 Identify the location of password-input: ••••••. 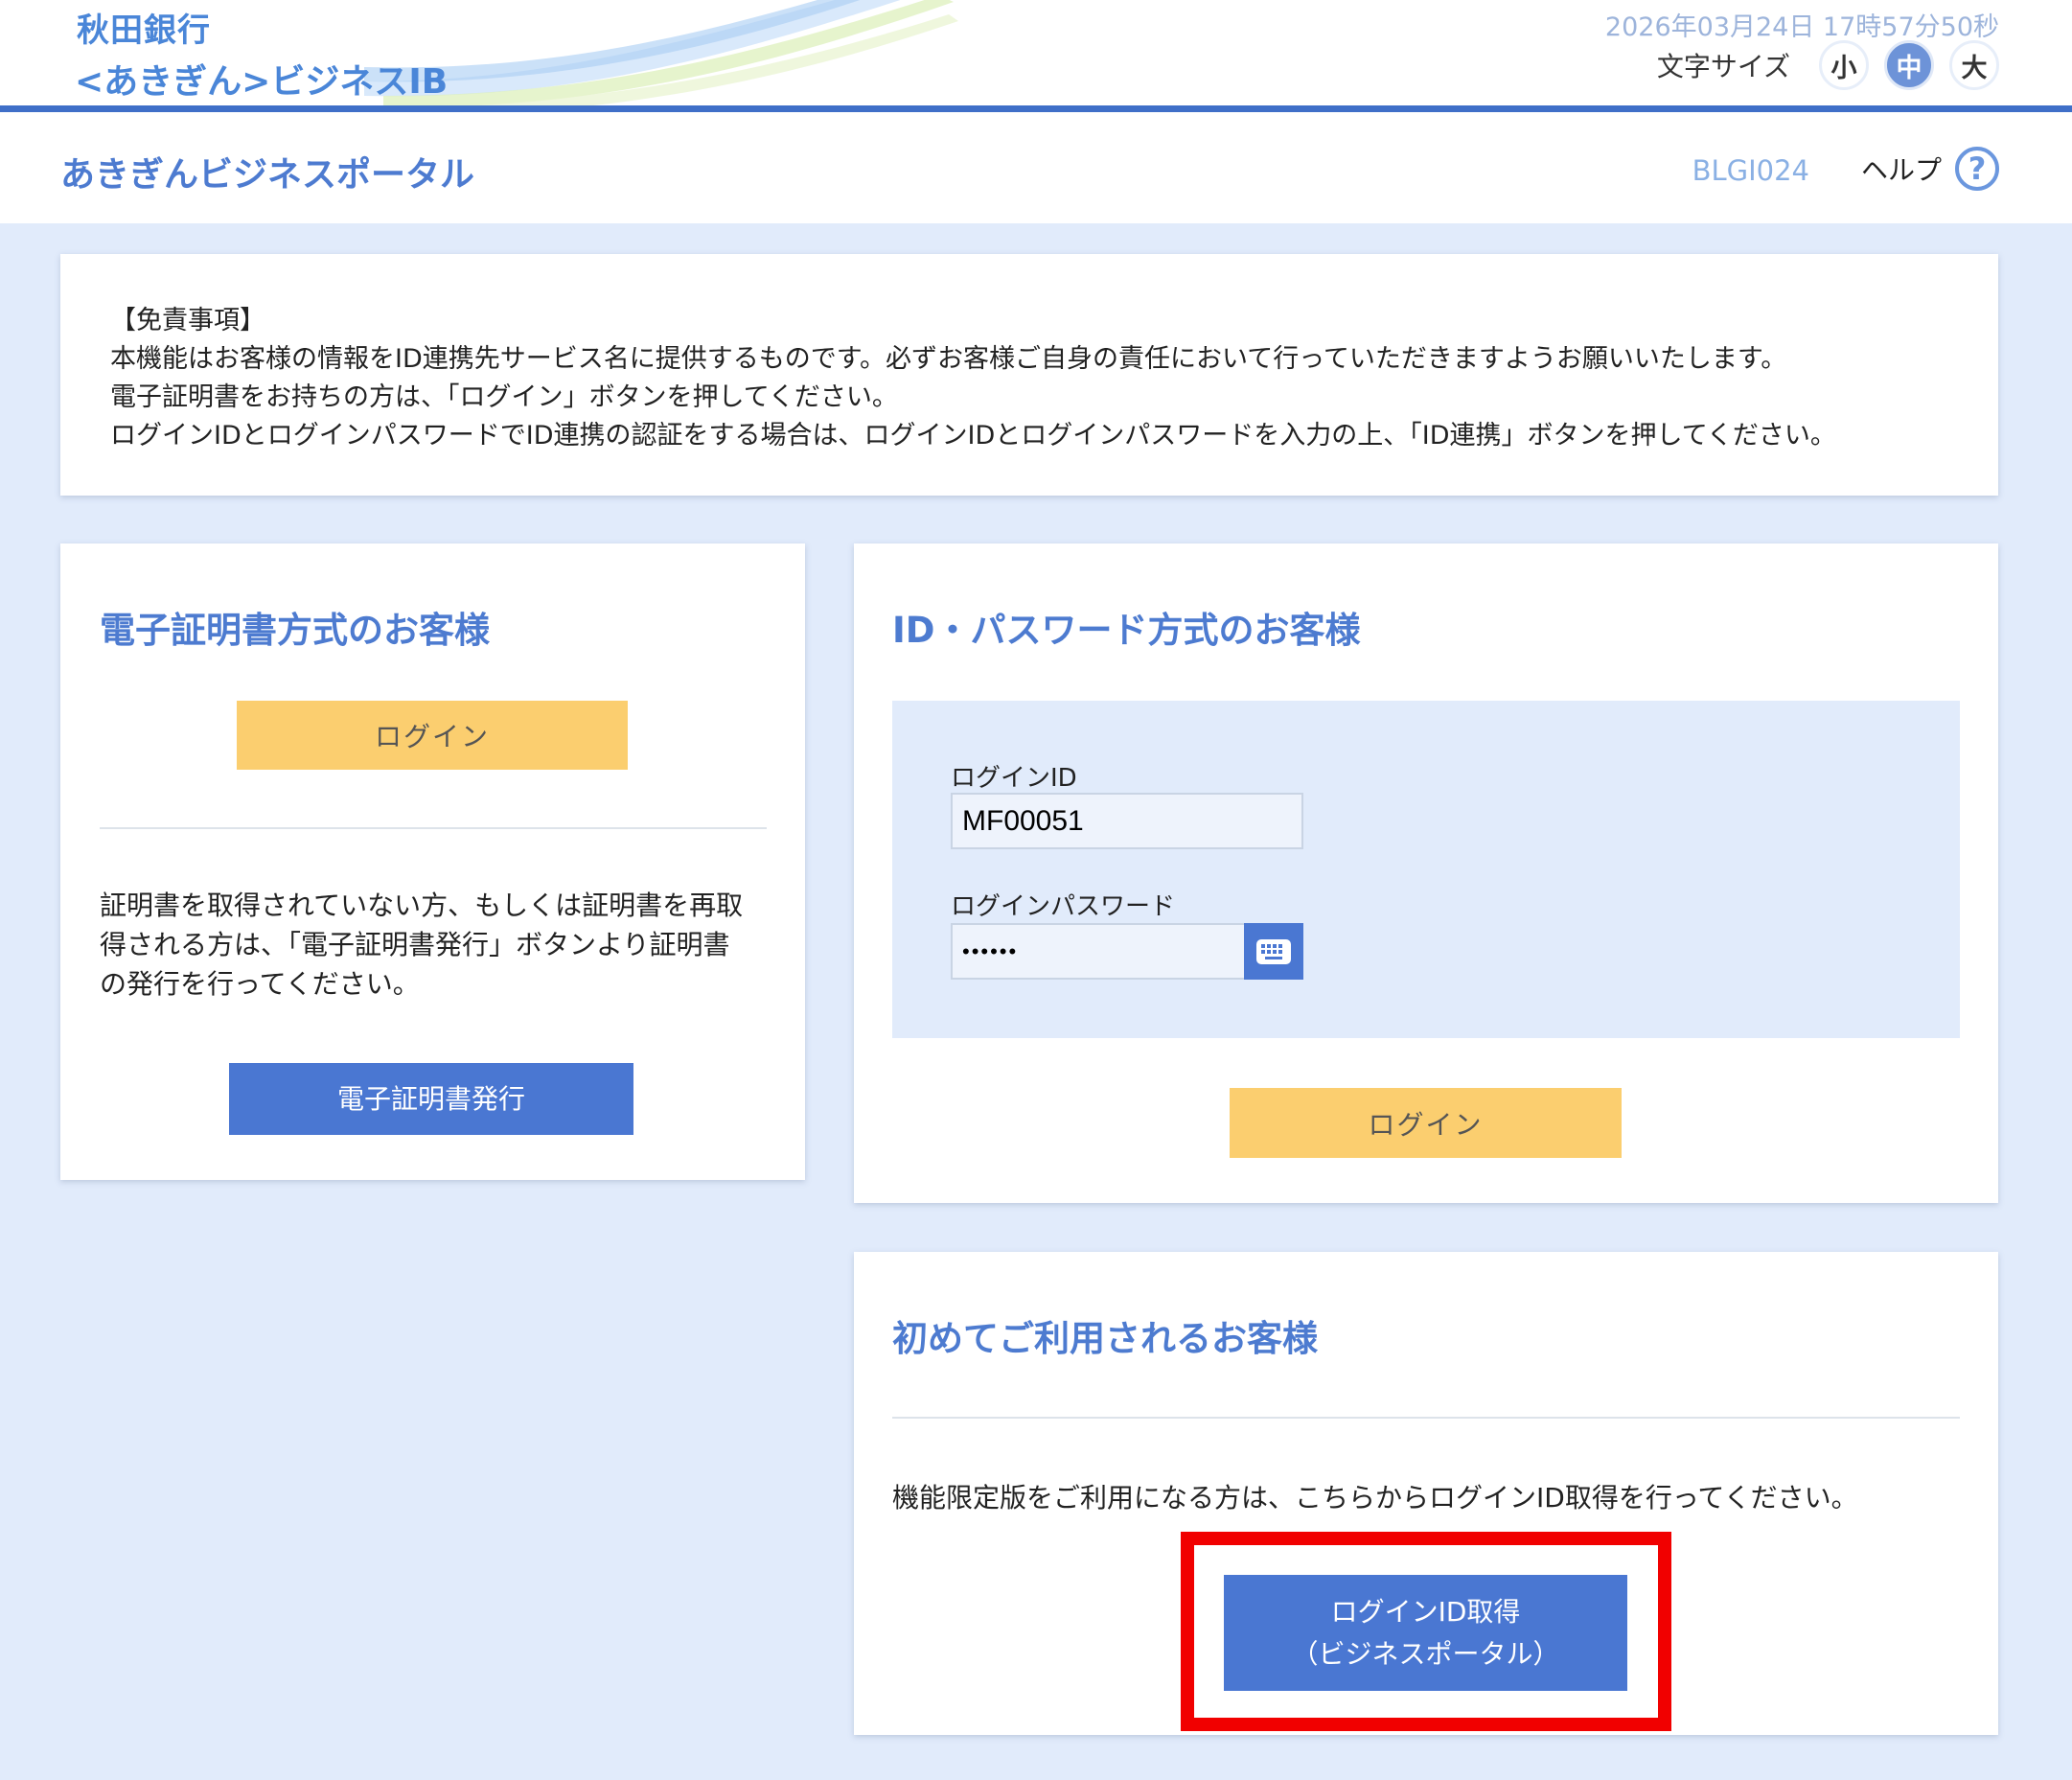
(1098, 951).